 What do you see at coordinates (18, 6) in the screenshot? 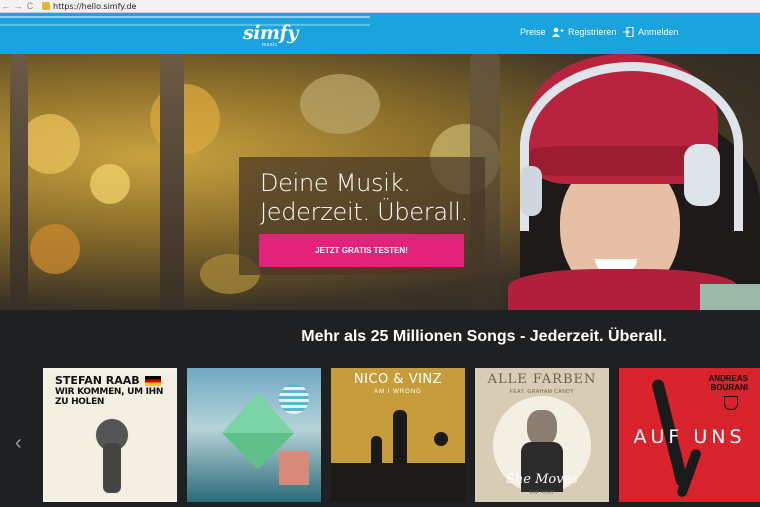
I see `forward-icon: →` at bounding box center [18, 6].